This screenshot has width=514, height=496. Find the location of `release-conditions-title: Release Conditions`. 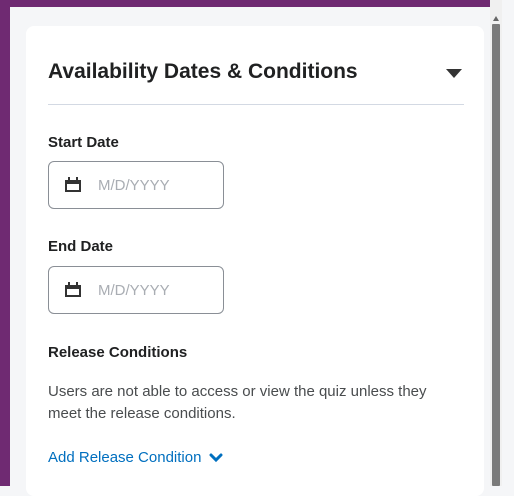

release-conditions-title: Release Conditions is located at coordinates (118, 352).